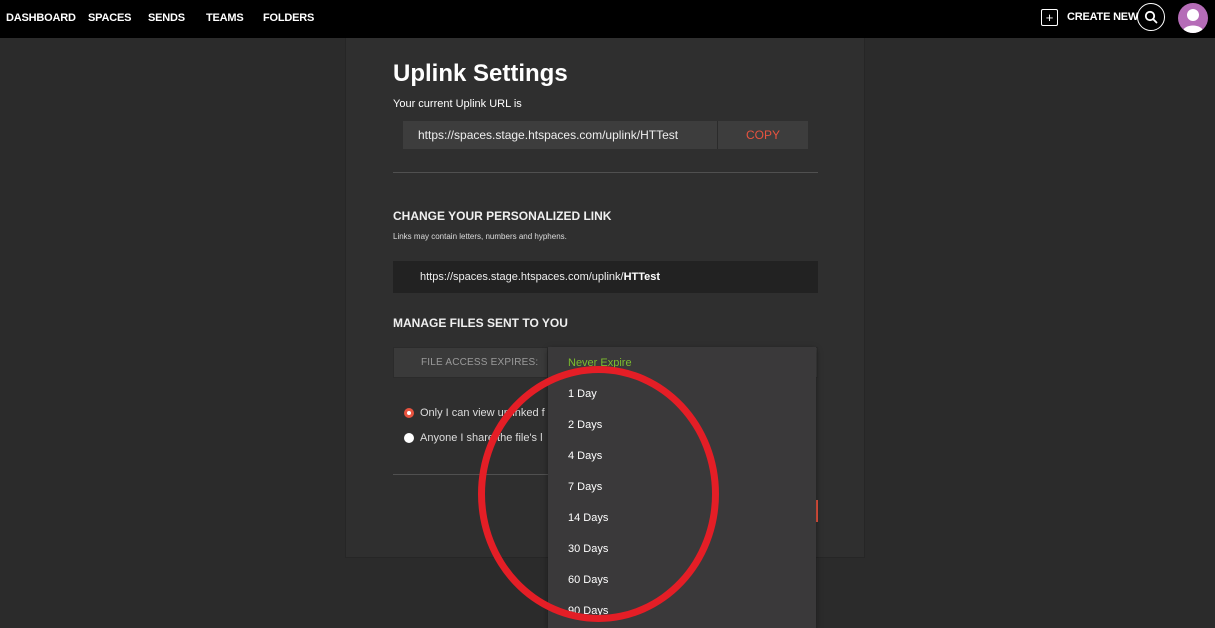 Image resolution: width=1215 pixels, height=628 pixels. I want to click on radio-only-me: Only I can view unlinked f, so click(474, 413).